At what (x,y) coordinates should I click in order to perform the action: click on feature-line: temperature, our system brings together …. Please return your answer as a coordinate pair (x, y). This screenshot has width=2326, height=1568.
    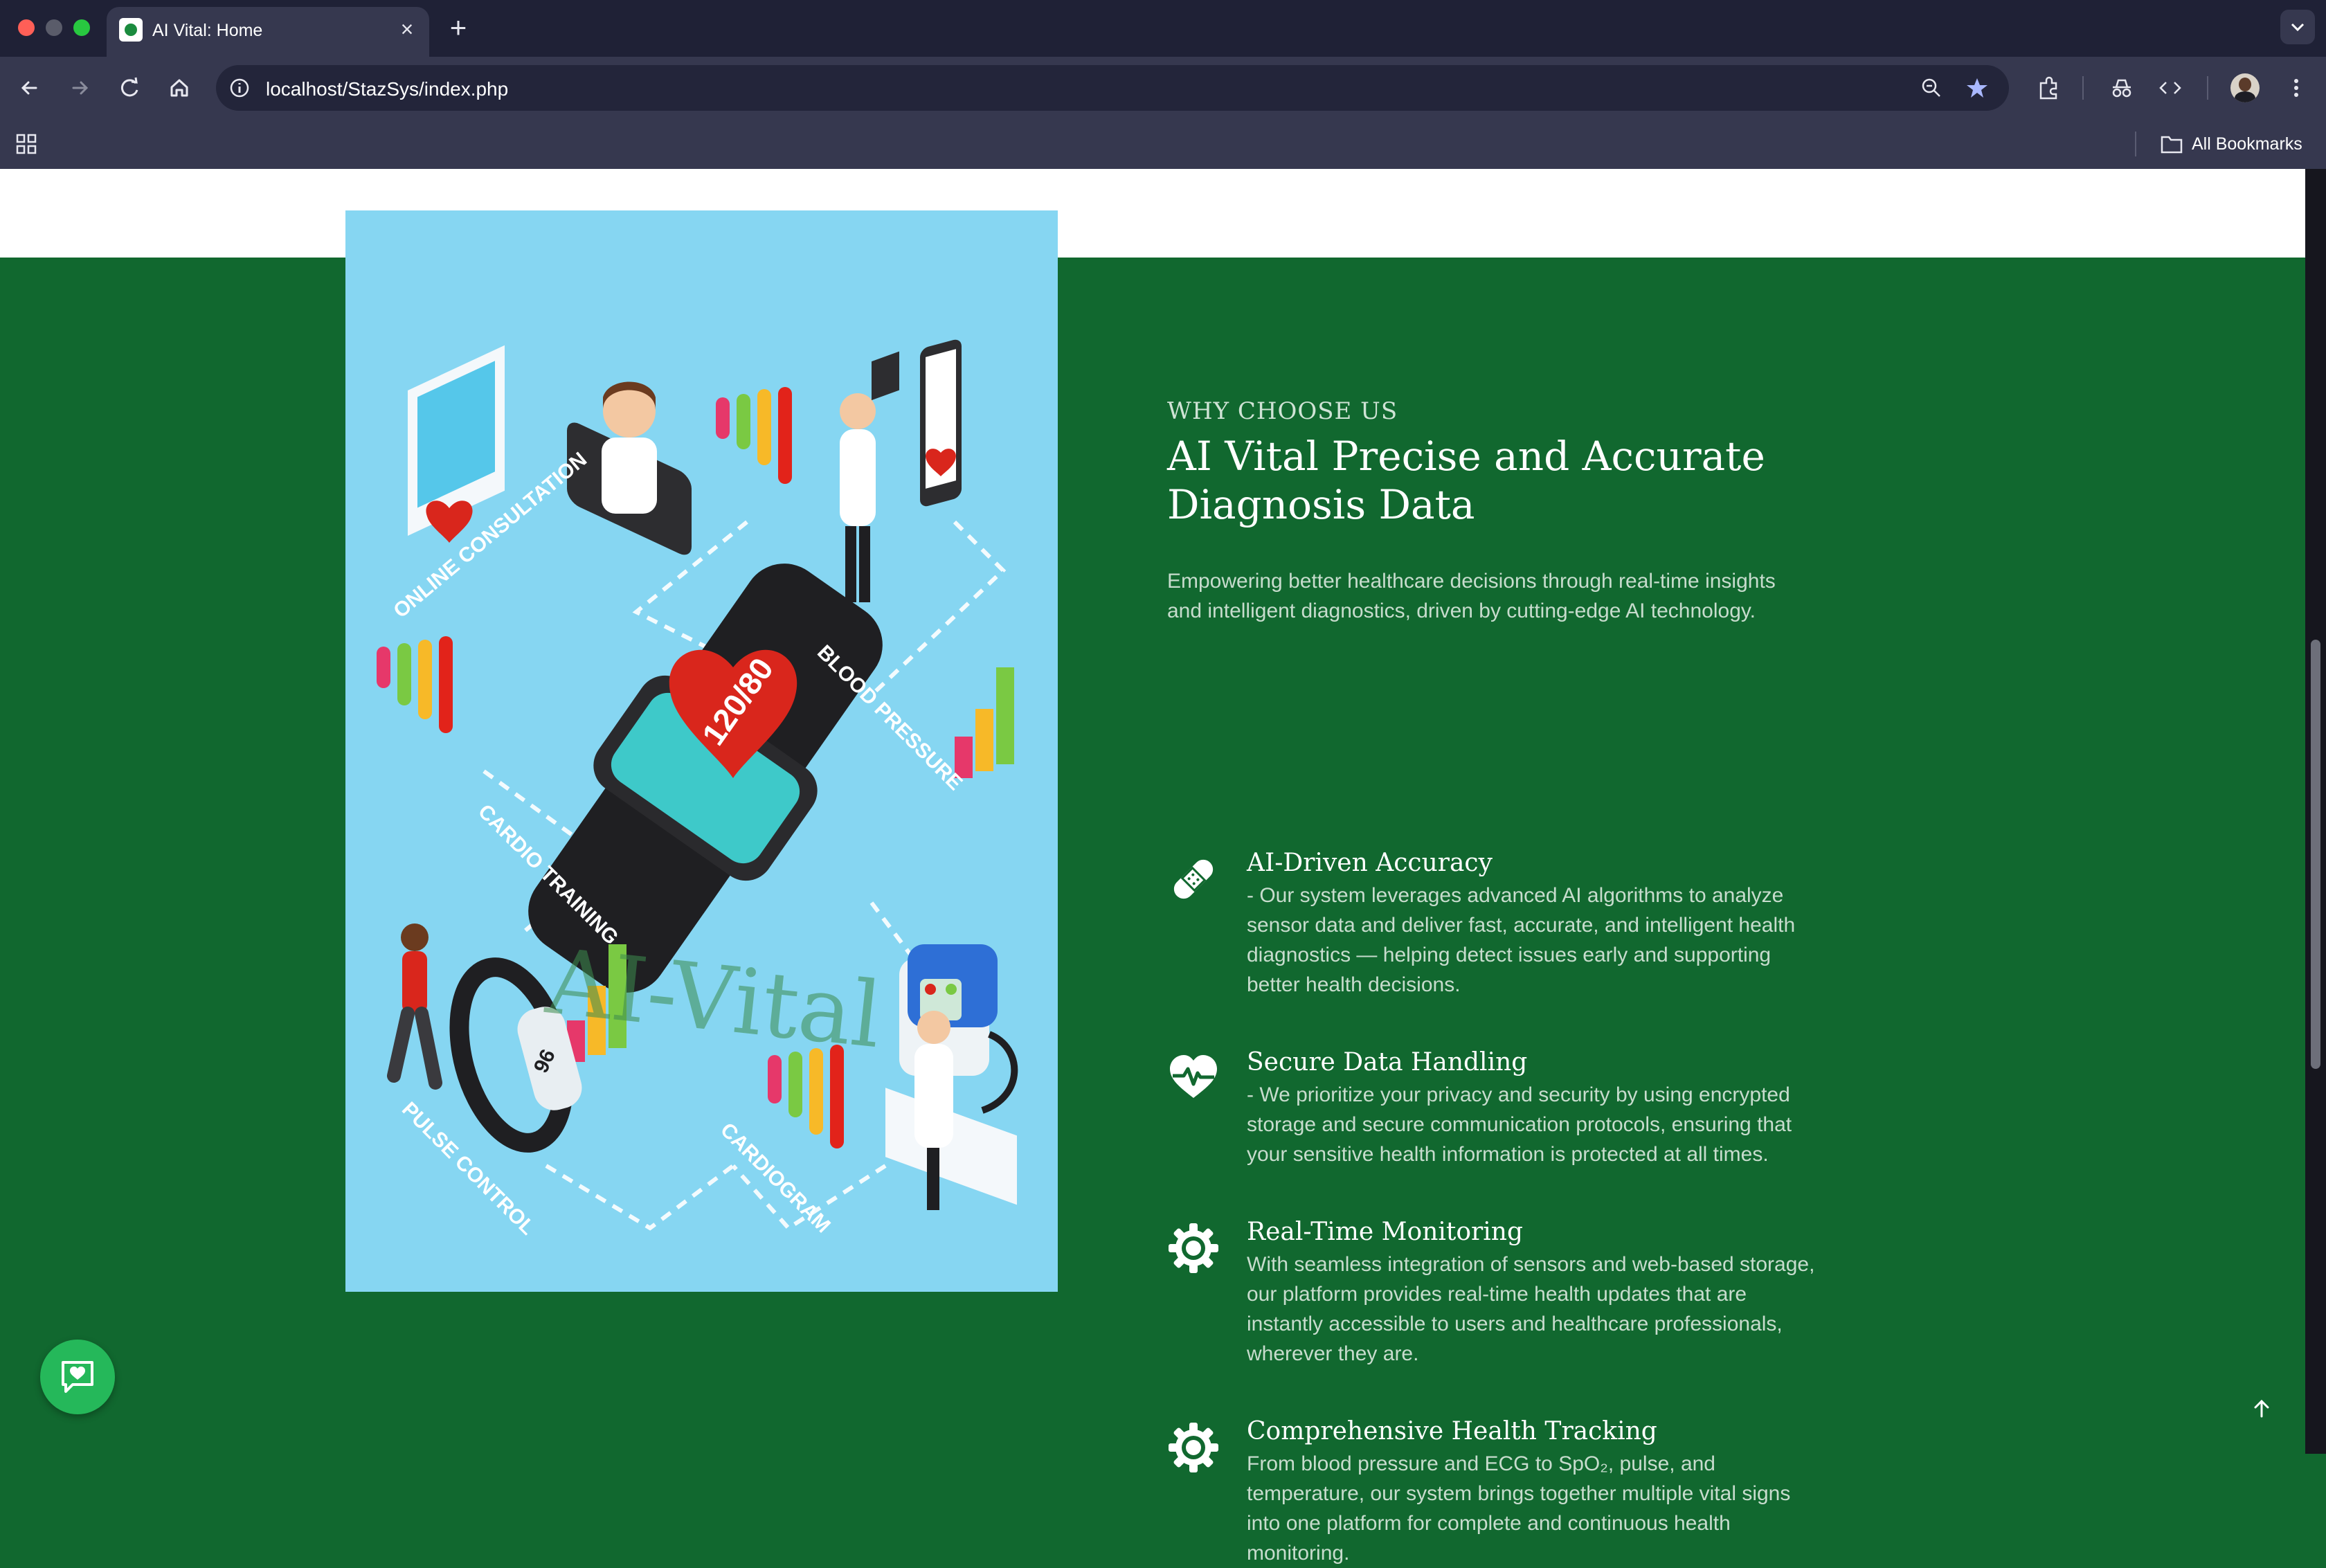
    Looking at the image, I should click on (1519, 1493).